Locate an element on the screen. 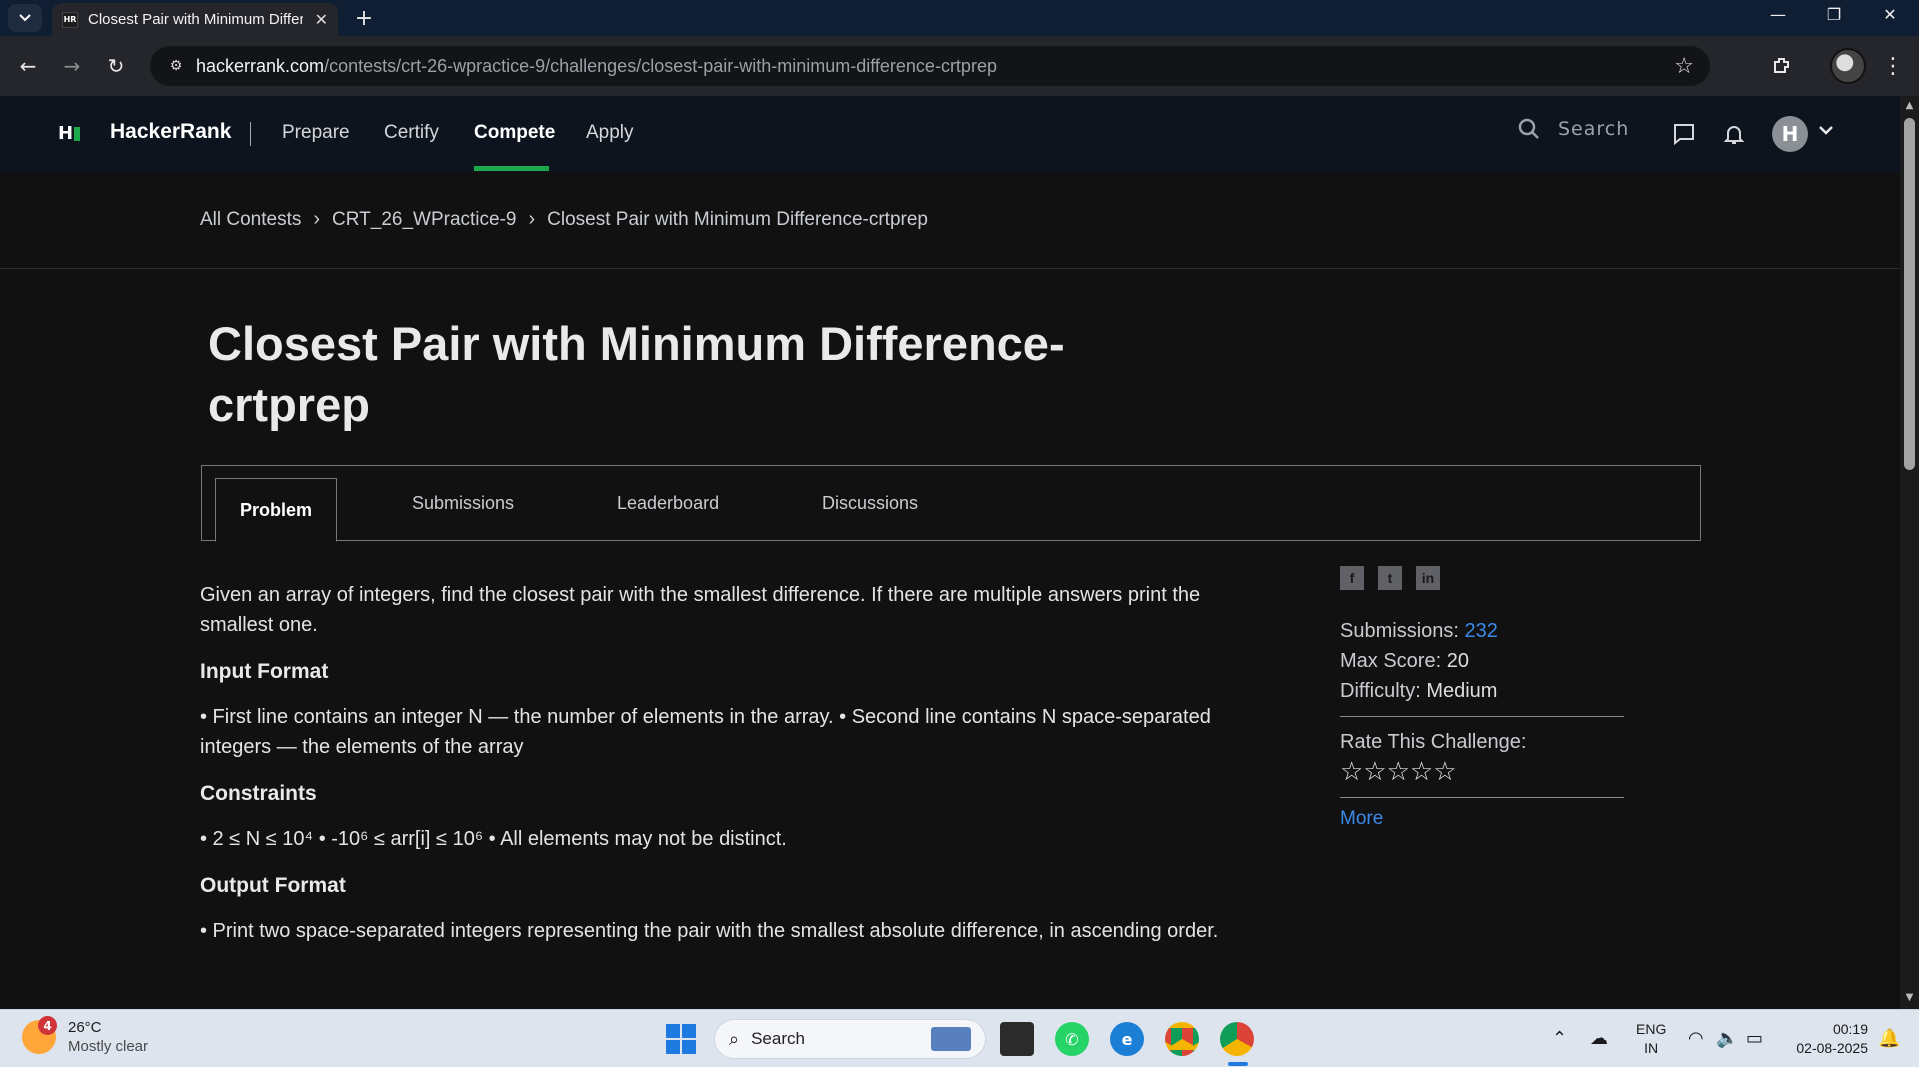  new-tab-button: + is located at coordinates (364, 18).